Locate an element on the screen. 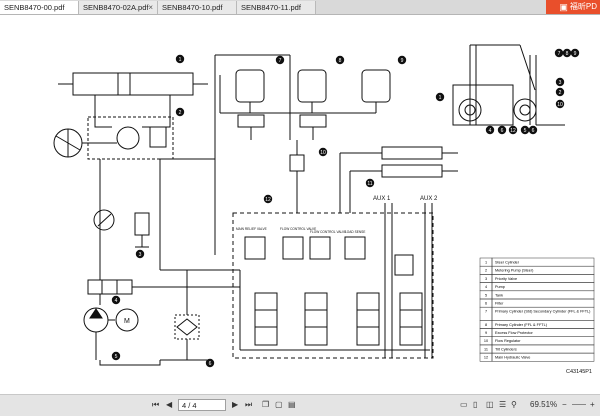 The image size is (600, 416). tab-label: SENB8470-00.pdf is located at coordinates (34, 7).